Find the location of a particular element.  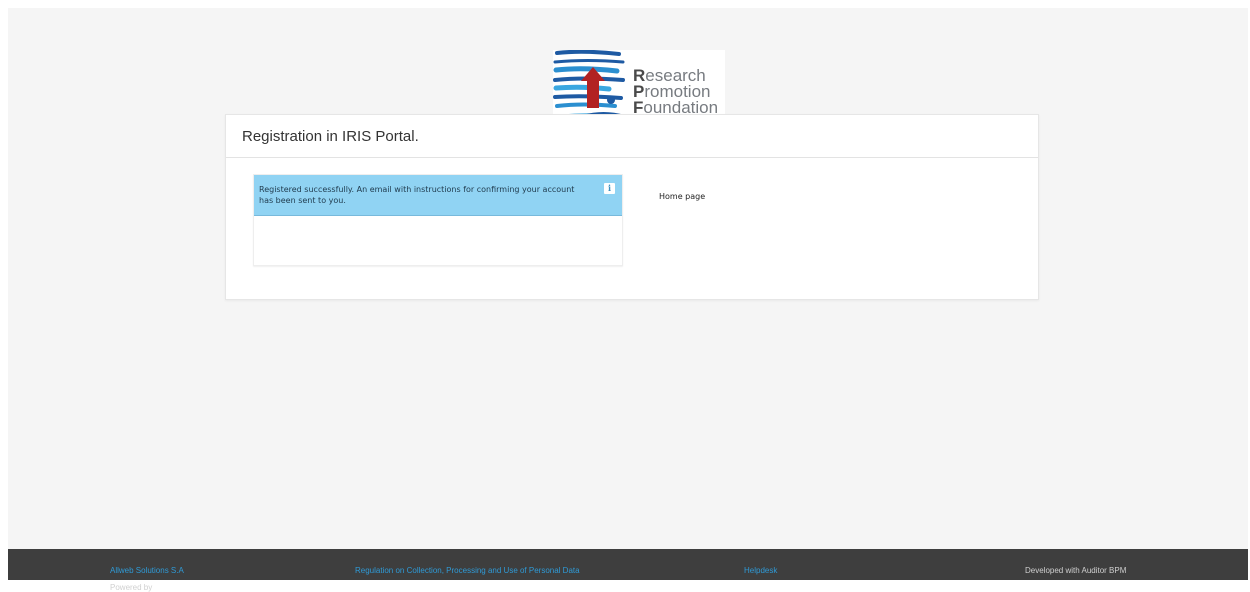

rpf-logo: Research Promotion Foundation is located at coordinates (639, 86).